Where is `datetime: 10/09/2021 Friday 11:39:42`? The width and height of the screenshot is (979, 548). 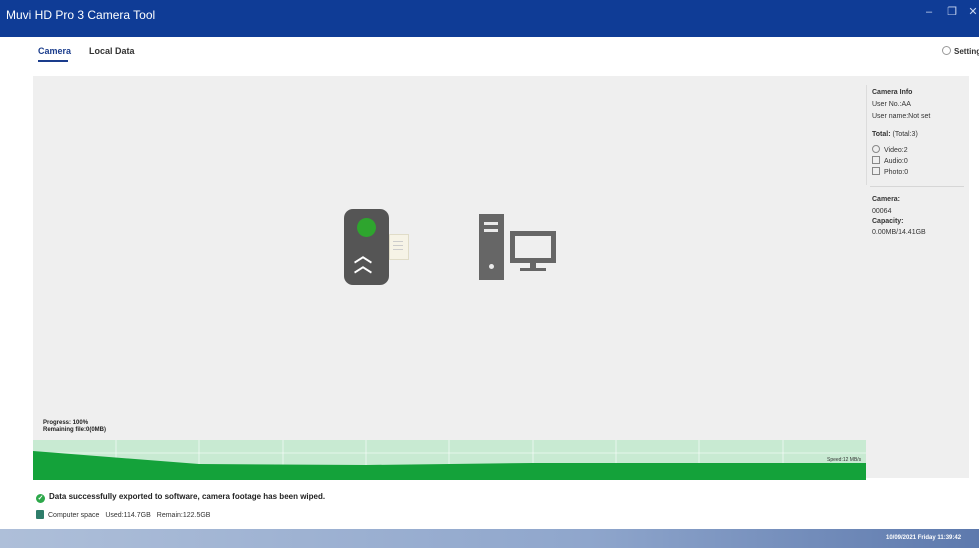 datetime: 10/09/2021 Friday 11:39:42 is located at coordinates (924, 538).